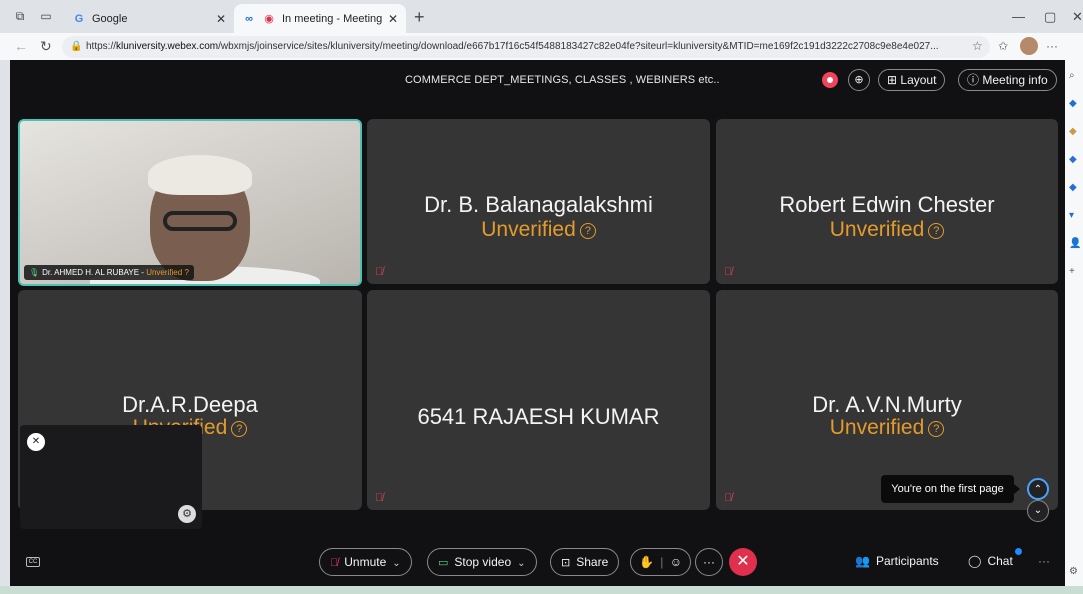  I want to click on url-prefix: https://, so click(101, 46).